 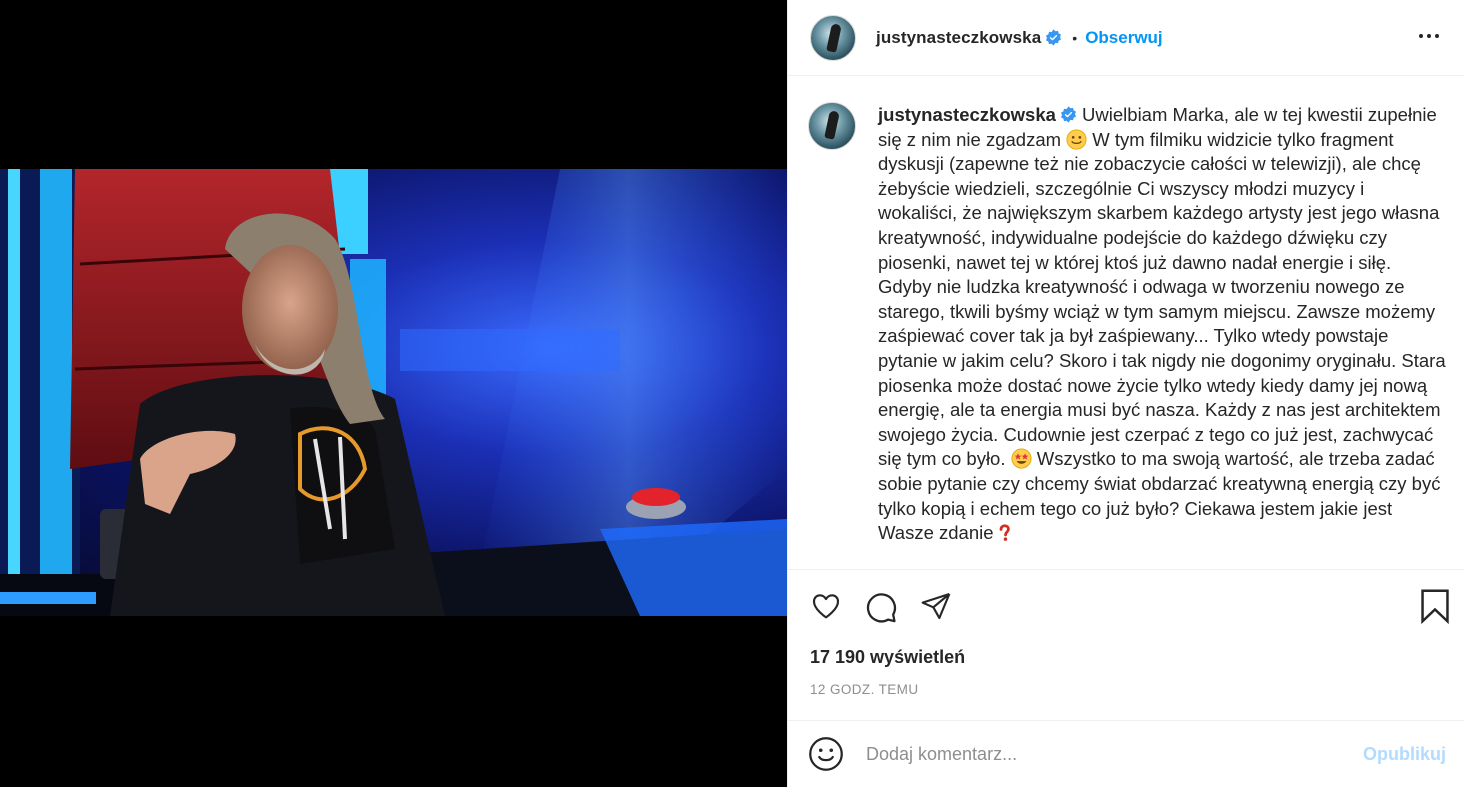 What do you see at coordinates (1126, 607) in the screenshot?
I see `action-bar` at bounding box center [1126, 607].